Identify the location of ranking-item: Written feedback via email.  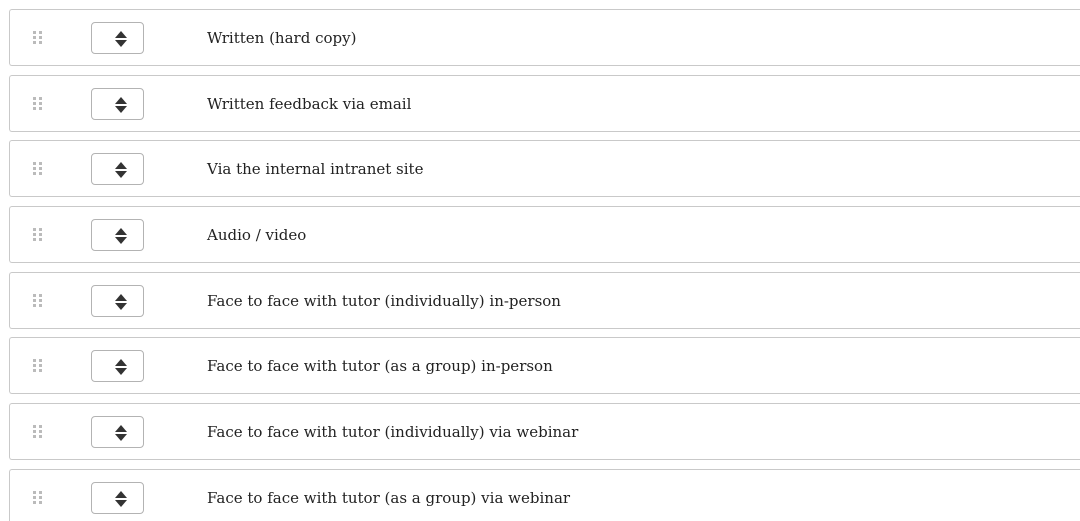
(544, 103).